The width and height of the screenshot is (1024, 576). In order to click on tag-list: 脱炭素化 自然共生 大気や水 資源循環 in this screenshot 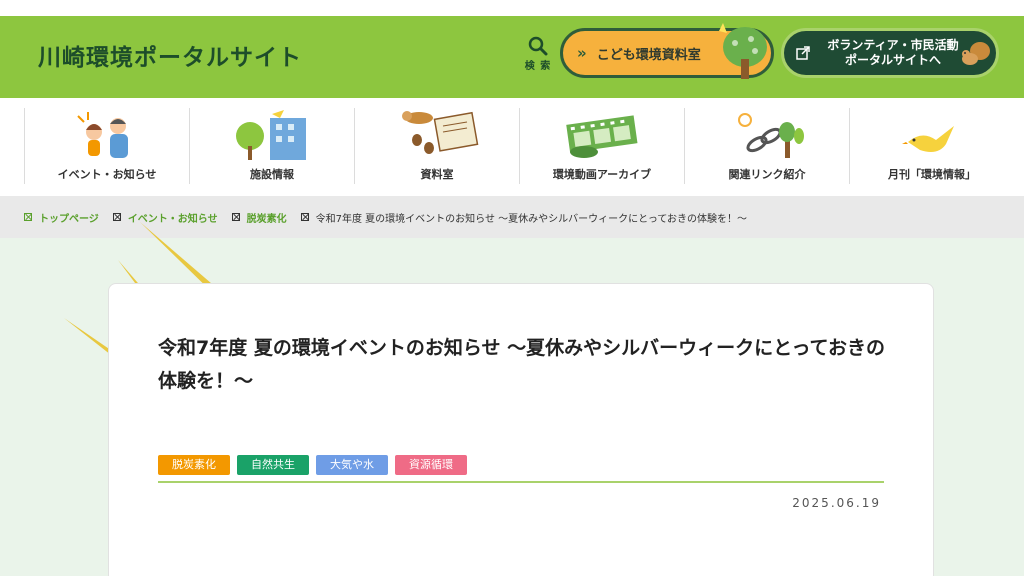, I will do `click(316, 465)`.